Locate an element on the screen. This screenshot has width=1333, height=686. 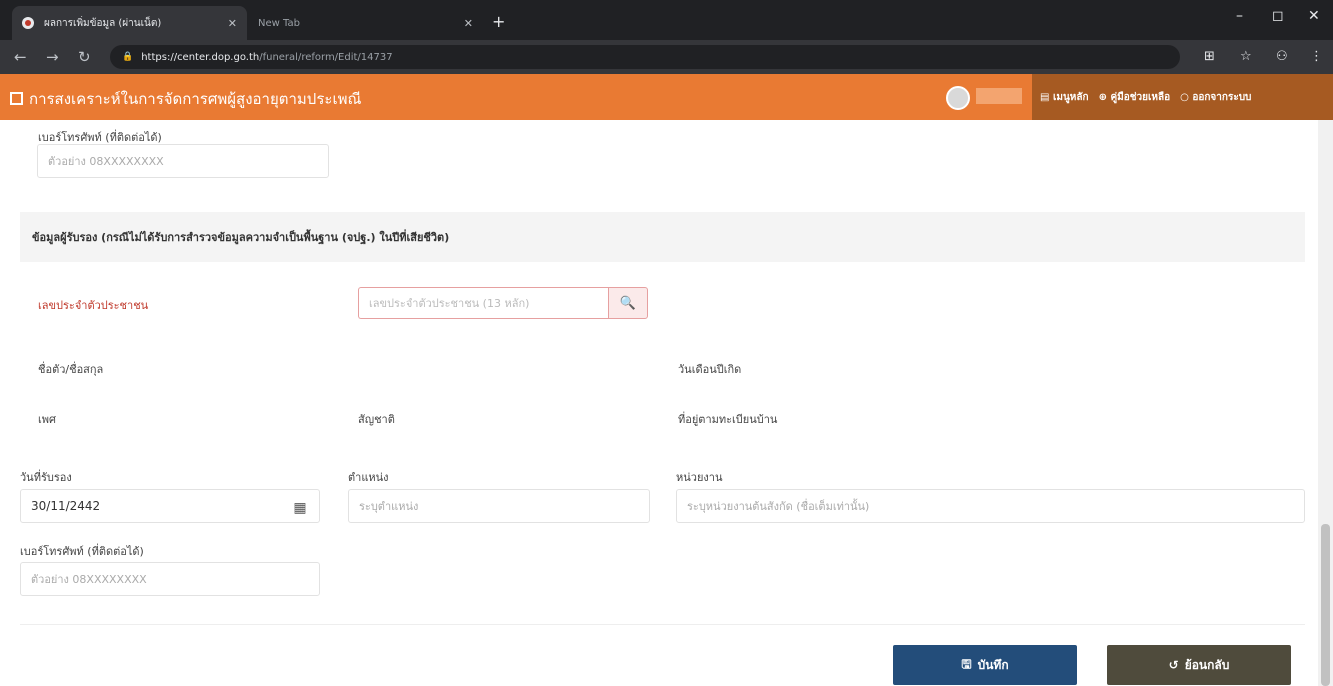
browser-menu-icon: ⋮ is located at coordinates (1316, 56).